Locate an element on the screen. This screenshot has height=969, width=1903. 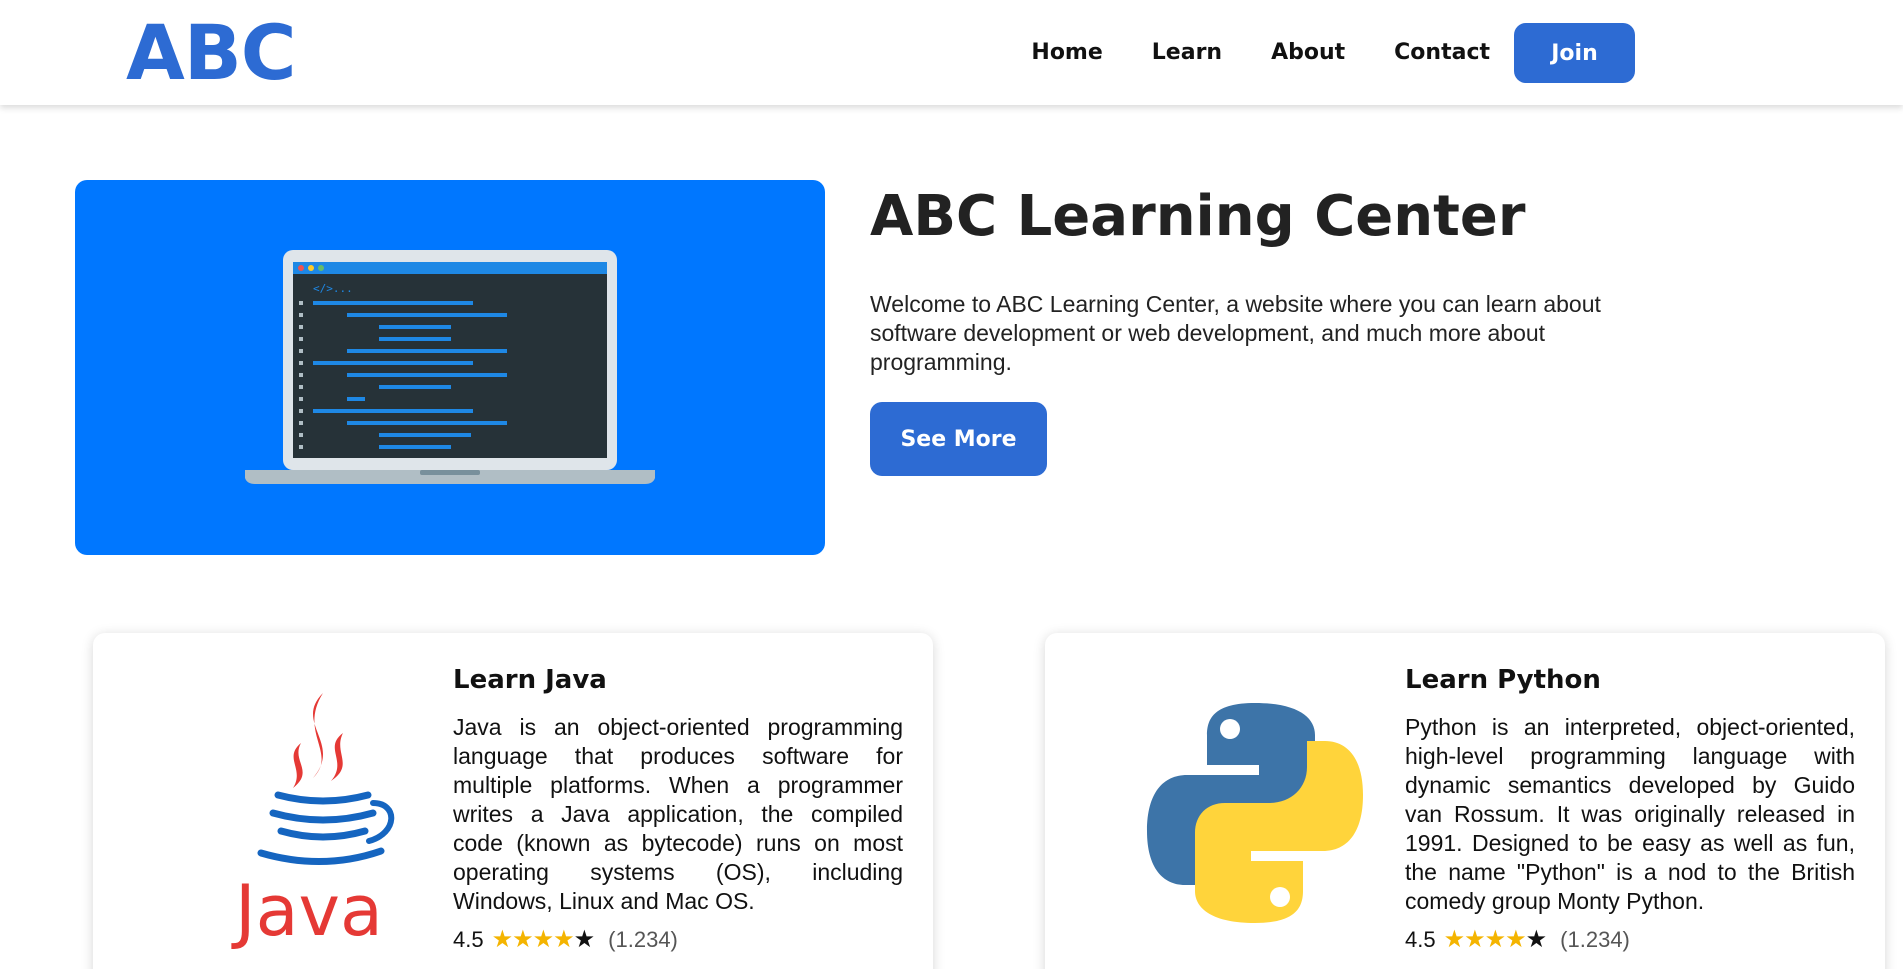
join-button: Join is located at coordinates (1574, 53).